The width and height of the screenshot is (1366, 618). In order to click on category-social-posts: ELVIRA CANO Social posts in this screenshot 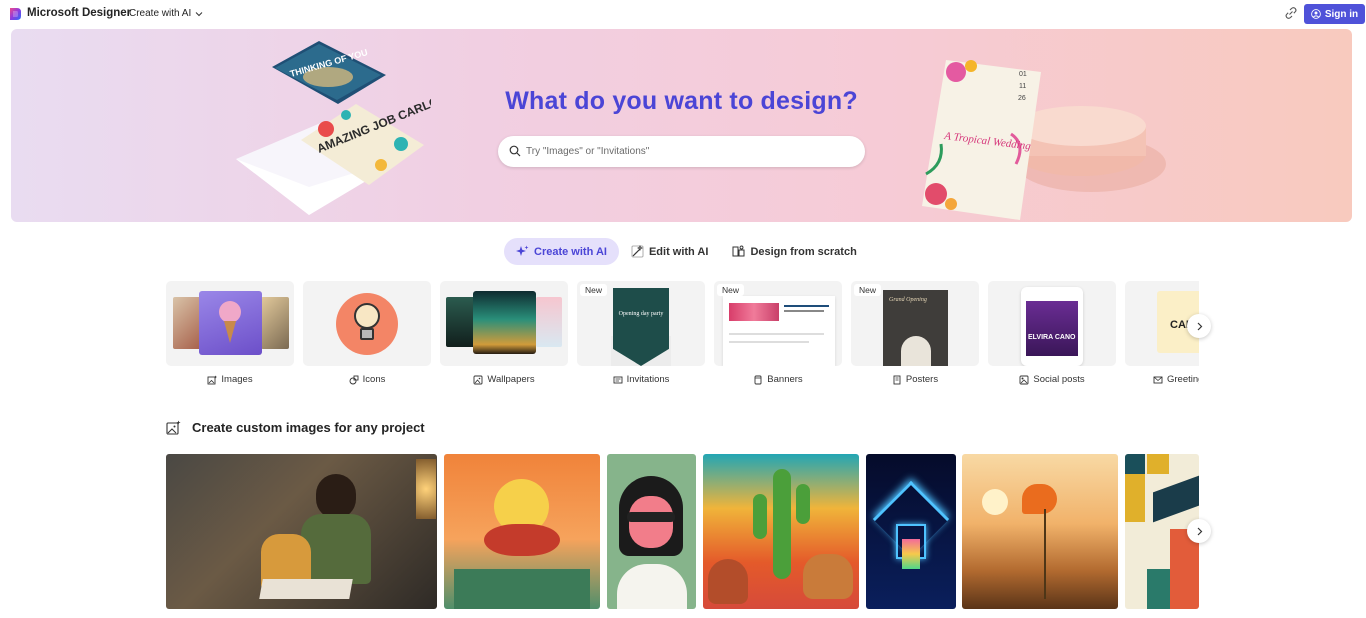, I will do `click(1052, 333)`.